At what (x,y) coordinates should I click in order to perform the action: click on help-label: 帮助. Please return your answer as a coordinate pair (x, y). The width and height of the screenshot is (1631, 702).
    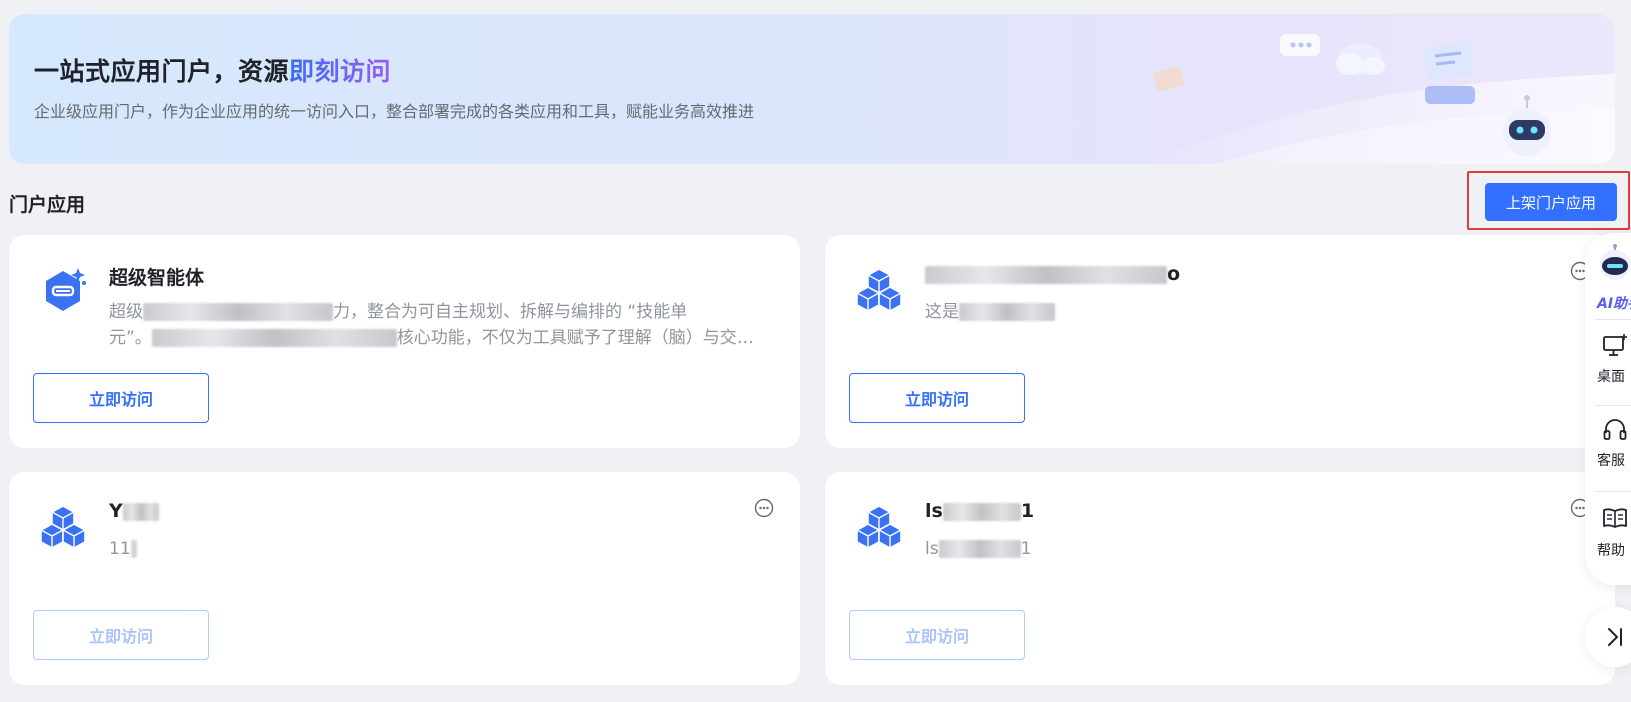
    Looking at the image, I should click on (1611, 551).